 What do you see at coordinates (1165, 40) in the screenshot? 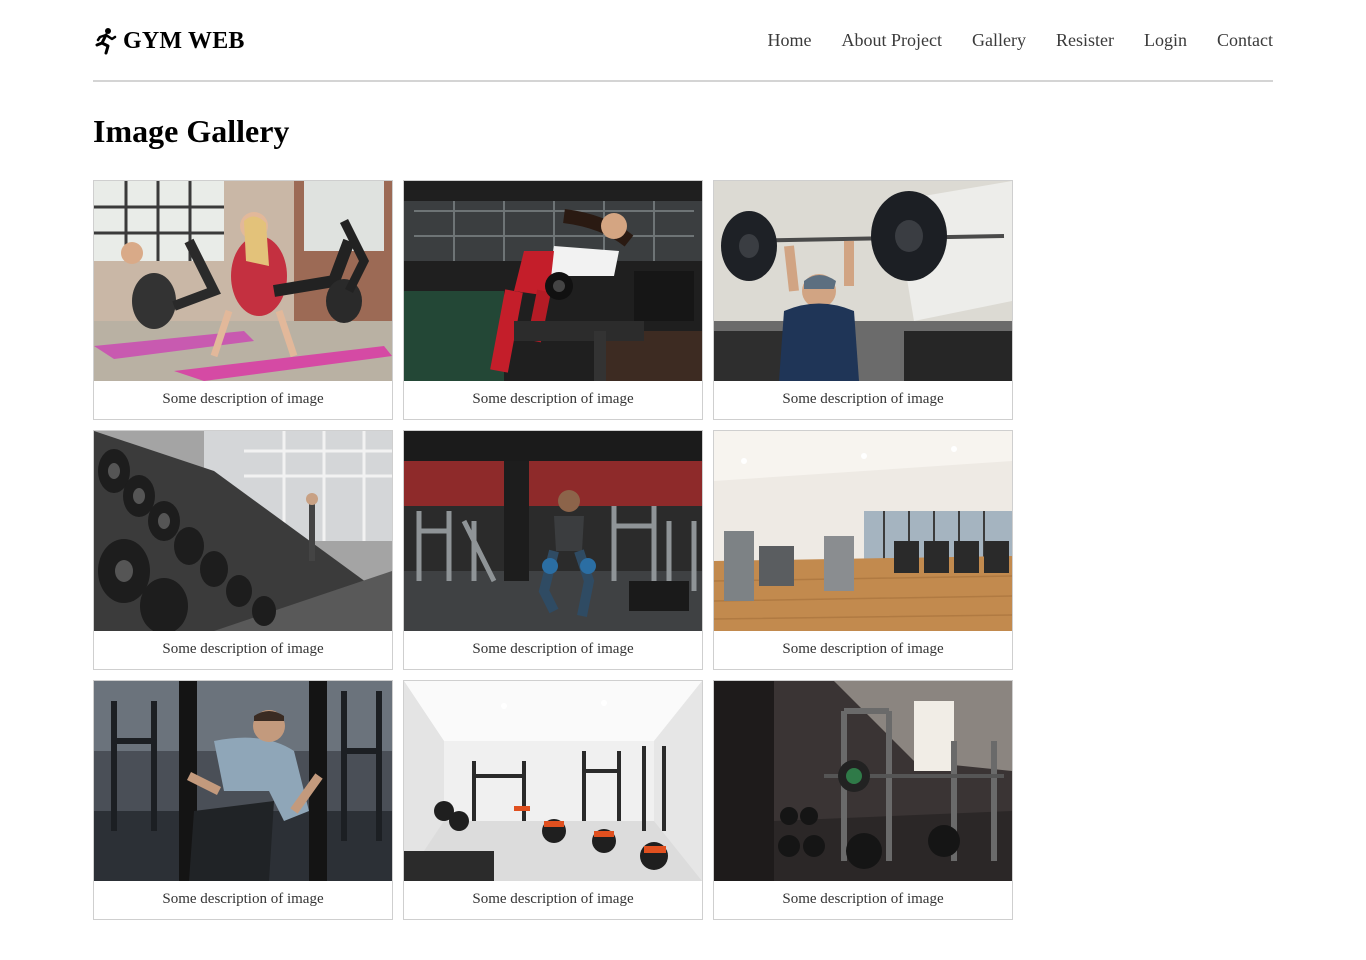
I see `nav-link-login: Login` at bounding box center [1165, 40].